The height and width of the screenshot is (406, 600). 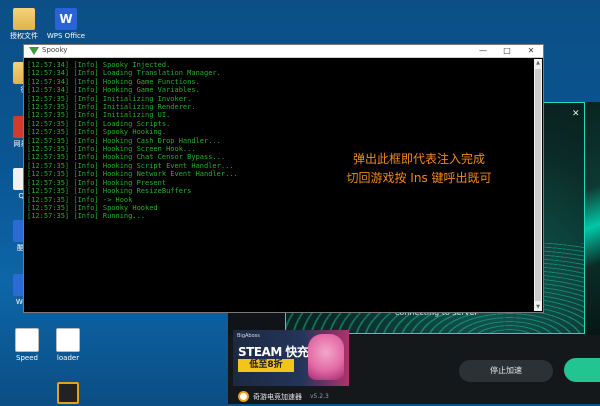 What do you see at coordinates (68, 358) in the screenshot?
I see `desktop-icon-label: loader` at bounding box center [68, 358].